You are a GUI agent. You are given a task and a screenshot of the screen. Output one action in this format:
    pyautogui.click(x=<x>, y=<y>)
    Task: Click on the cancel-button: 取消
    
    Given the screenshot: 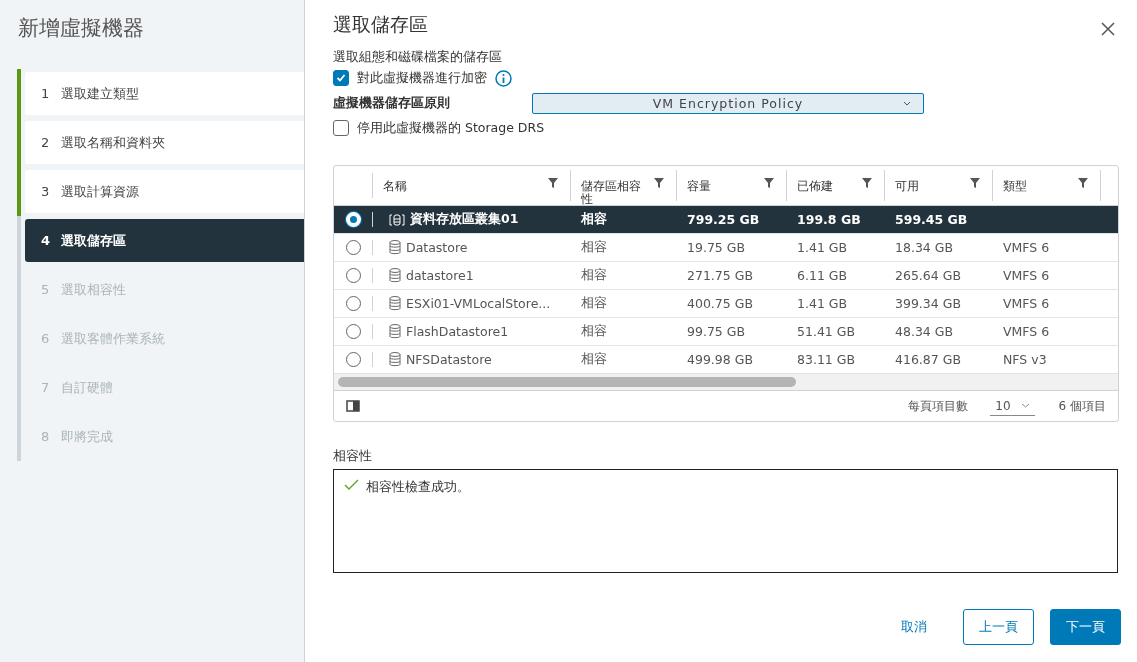 What is the action you would take?
    pyautogui.click(x=914, y=627)
    